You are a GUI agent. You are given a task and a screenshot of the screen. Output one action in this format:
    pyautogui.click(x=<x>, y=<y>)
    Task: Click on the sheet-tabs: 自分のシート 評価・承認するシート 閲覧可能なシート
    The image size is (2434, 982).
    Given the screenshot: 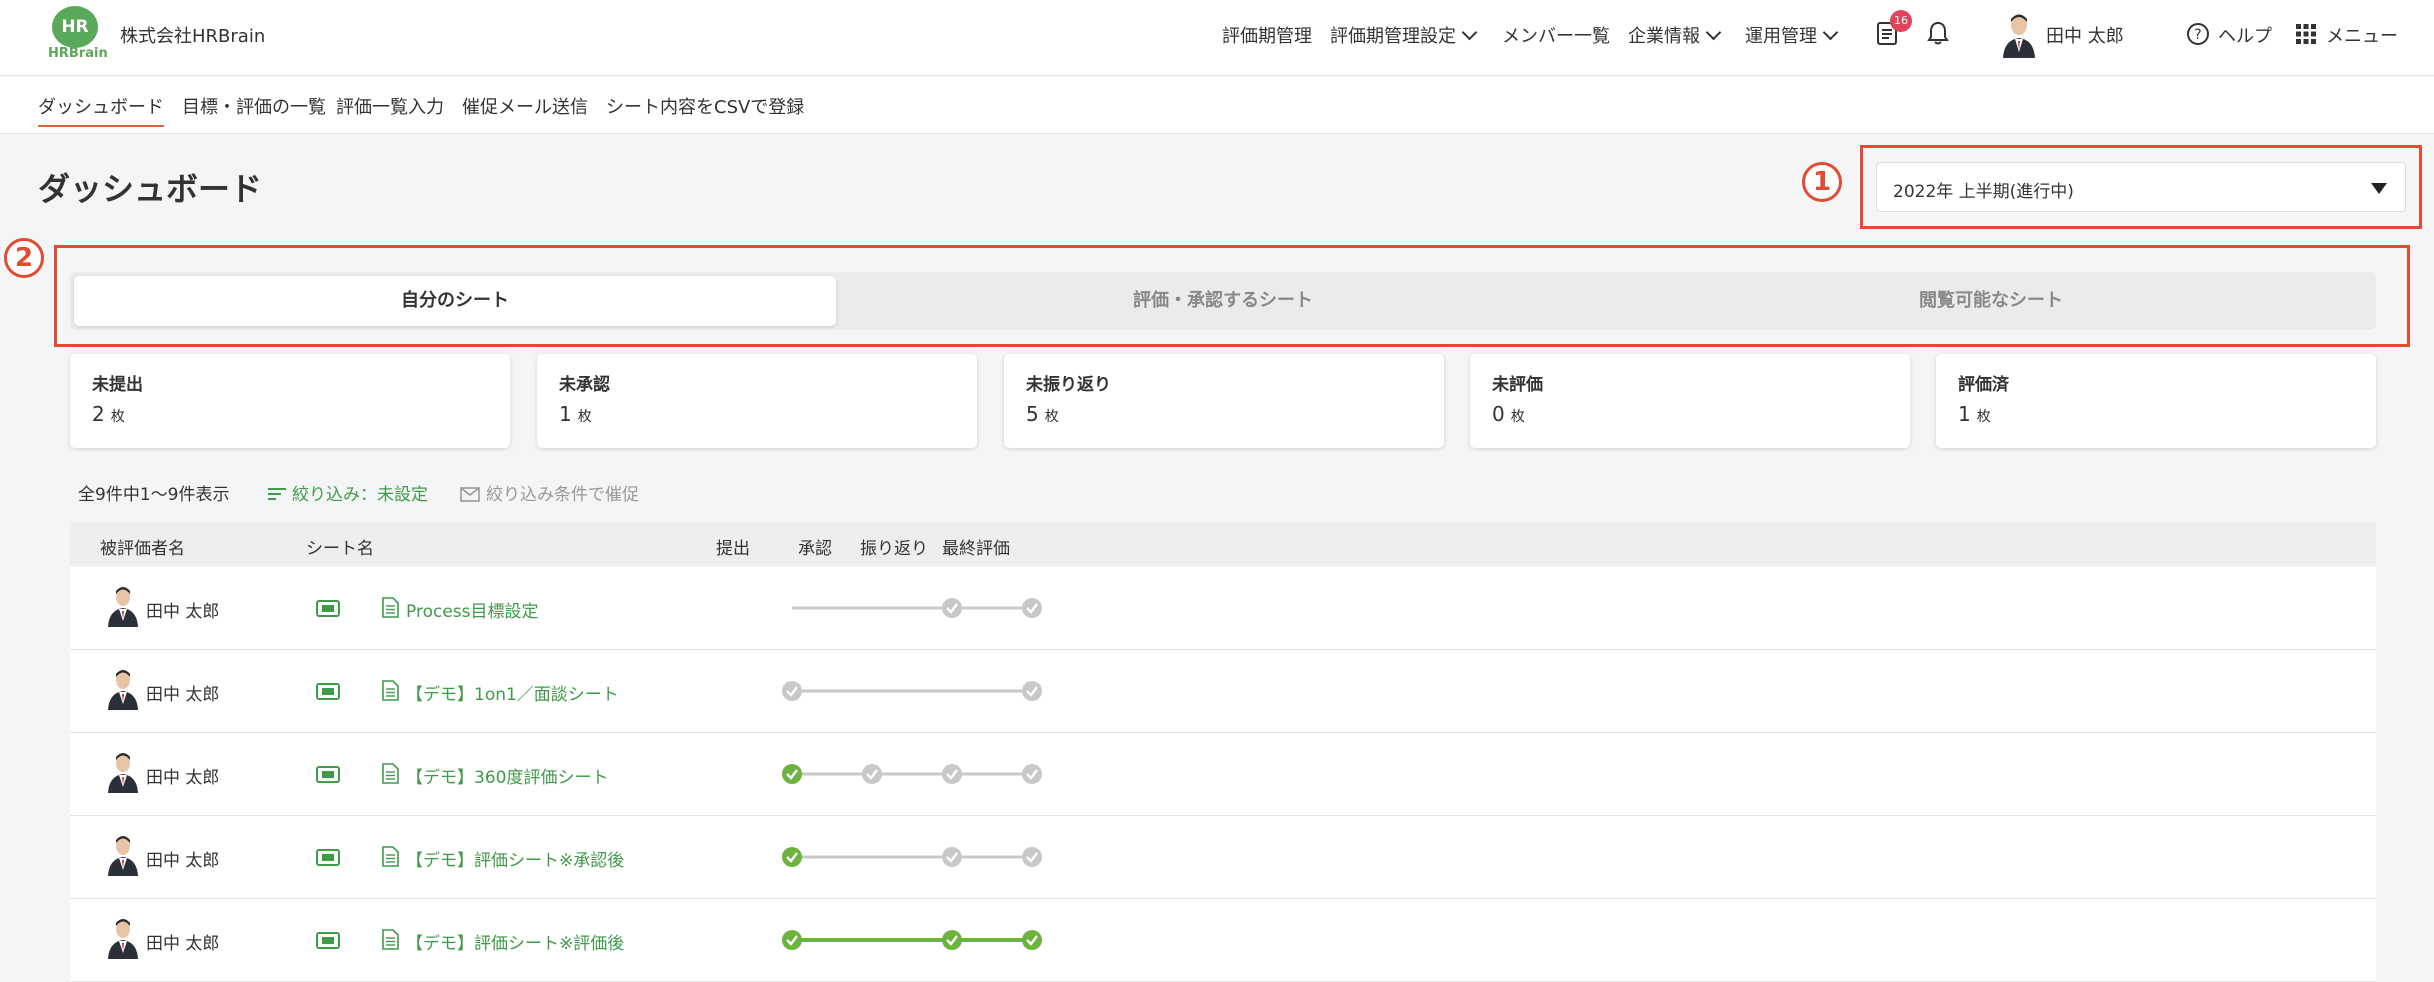 What is the action you would take?
    pyautogui.click(x=1223, y=301)
    